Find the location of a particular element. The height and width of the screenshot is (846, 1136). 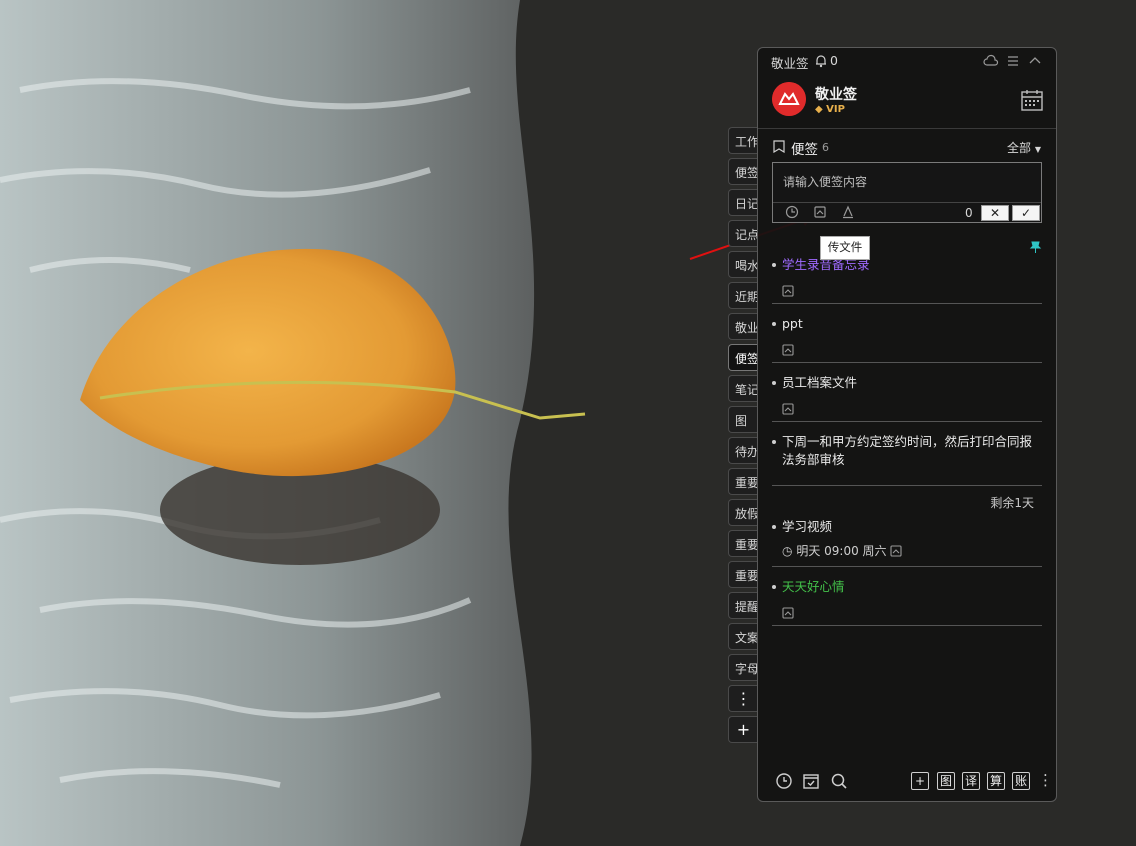

side-tab: 近期 is located at coordinates (743, 295).